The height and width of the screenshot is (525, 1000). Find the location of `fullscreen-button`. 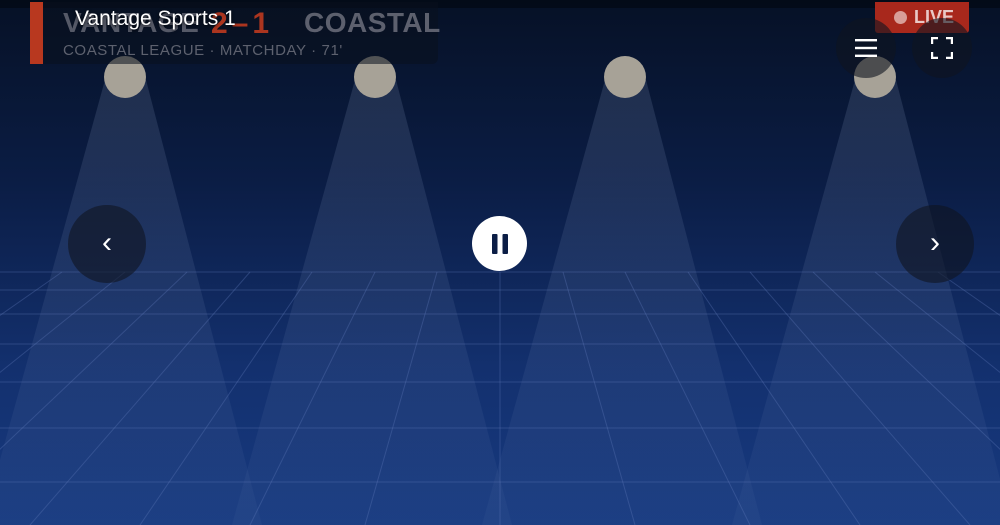

fullscreen-button is located at coordinates (942, 48).